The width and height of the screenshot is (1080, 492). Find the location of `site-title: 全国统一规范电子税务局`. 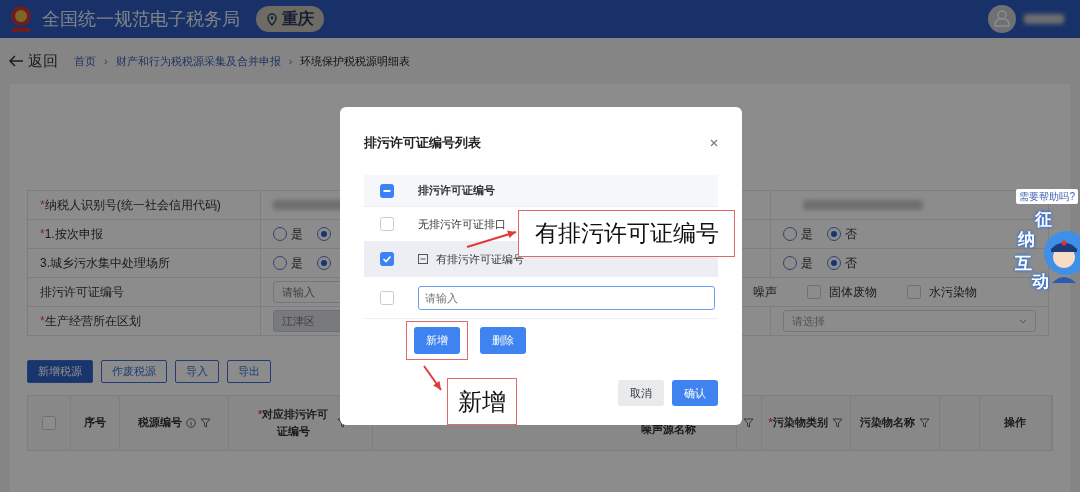

site-title: 全国统一规范电子税务局 is located at coordinates (141, 19).